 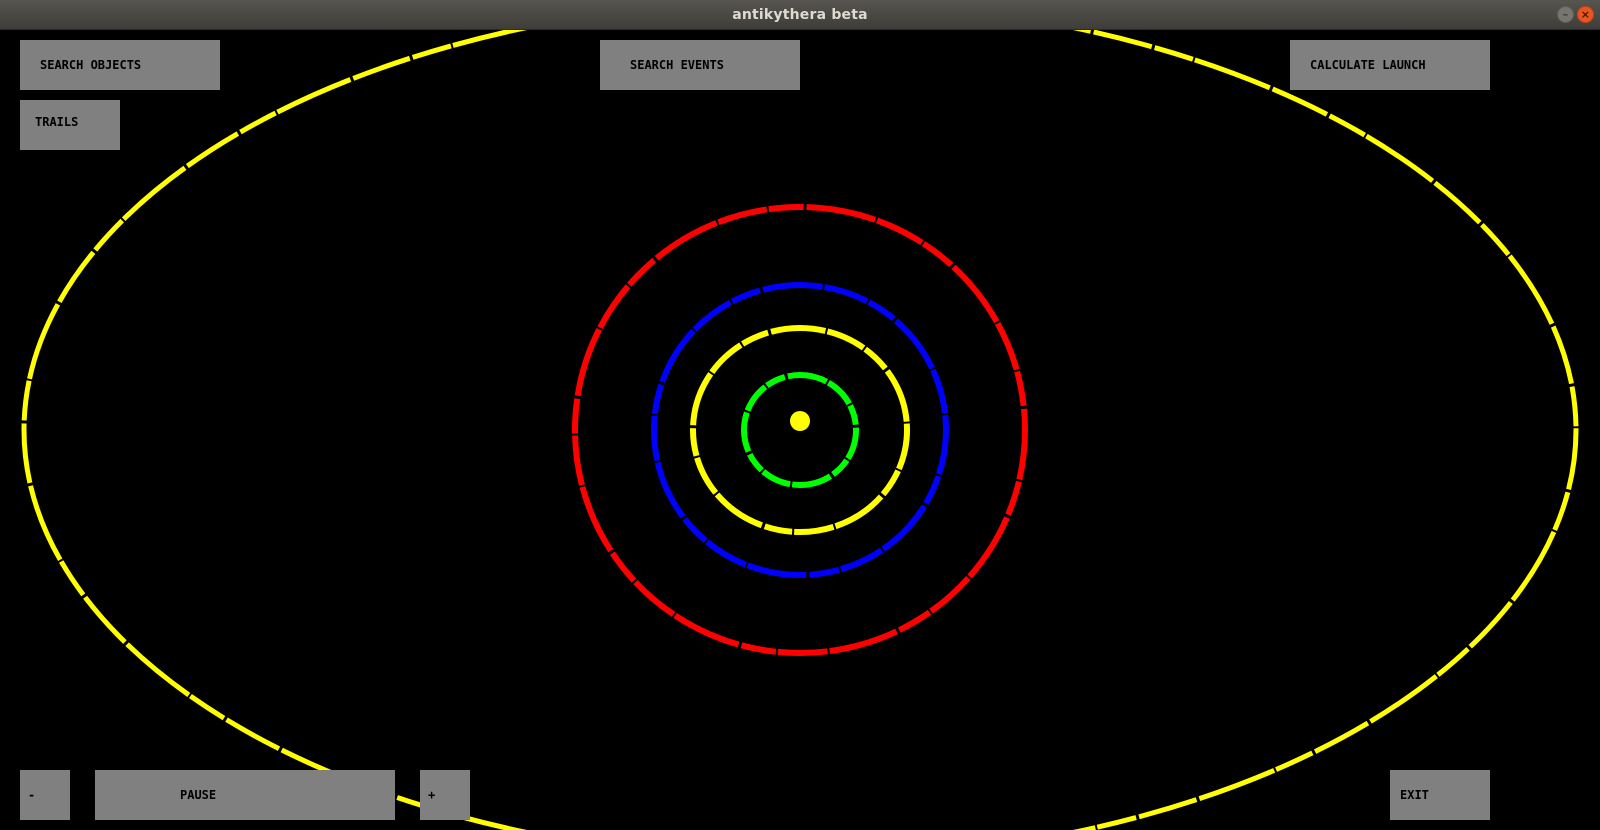 I want to click on close-icon: ×, so click(x=1585, y=14).